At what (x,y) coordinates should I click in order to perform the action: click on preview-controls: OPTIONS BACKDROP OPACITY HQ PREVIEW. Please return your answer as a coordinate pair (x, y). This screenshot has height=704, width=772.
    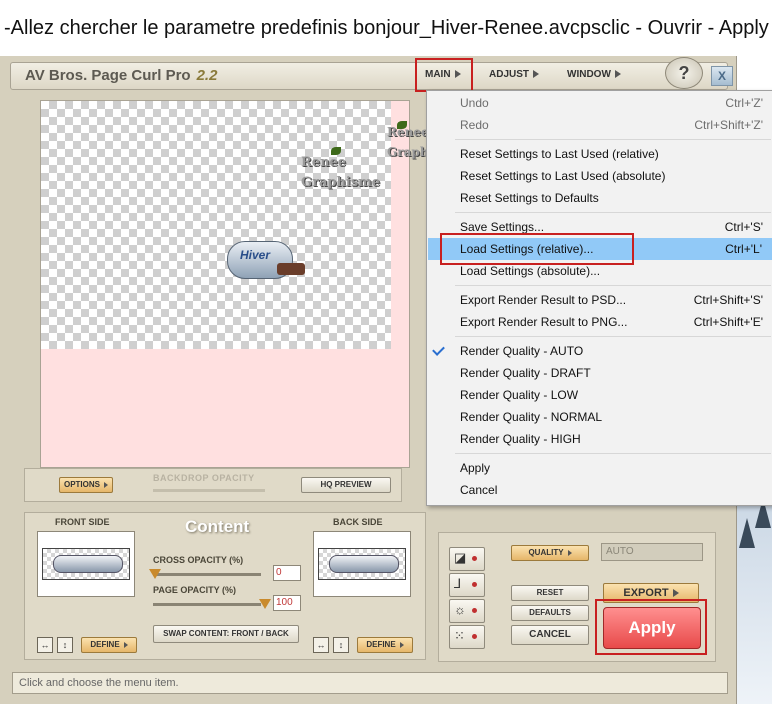
    Looking at the image, I should click on (213, 485).